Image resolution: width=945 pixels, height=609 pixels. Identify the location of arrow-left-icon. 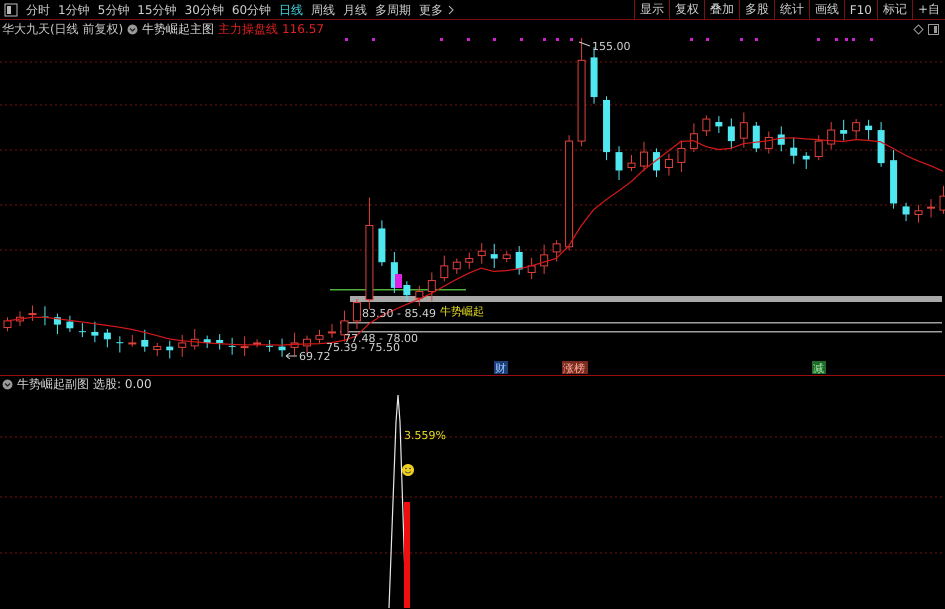
(292, 356).